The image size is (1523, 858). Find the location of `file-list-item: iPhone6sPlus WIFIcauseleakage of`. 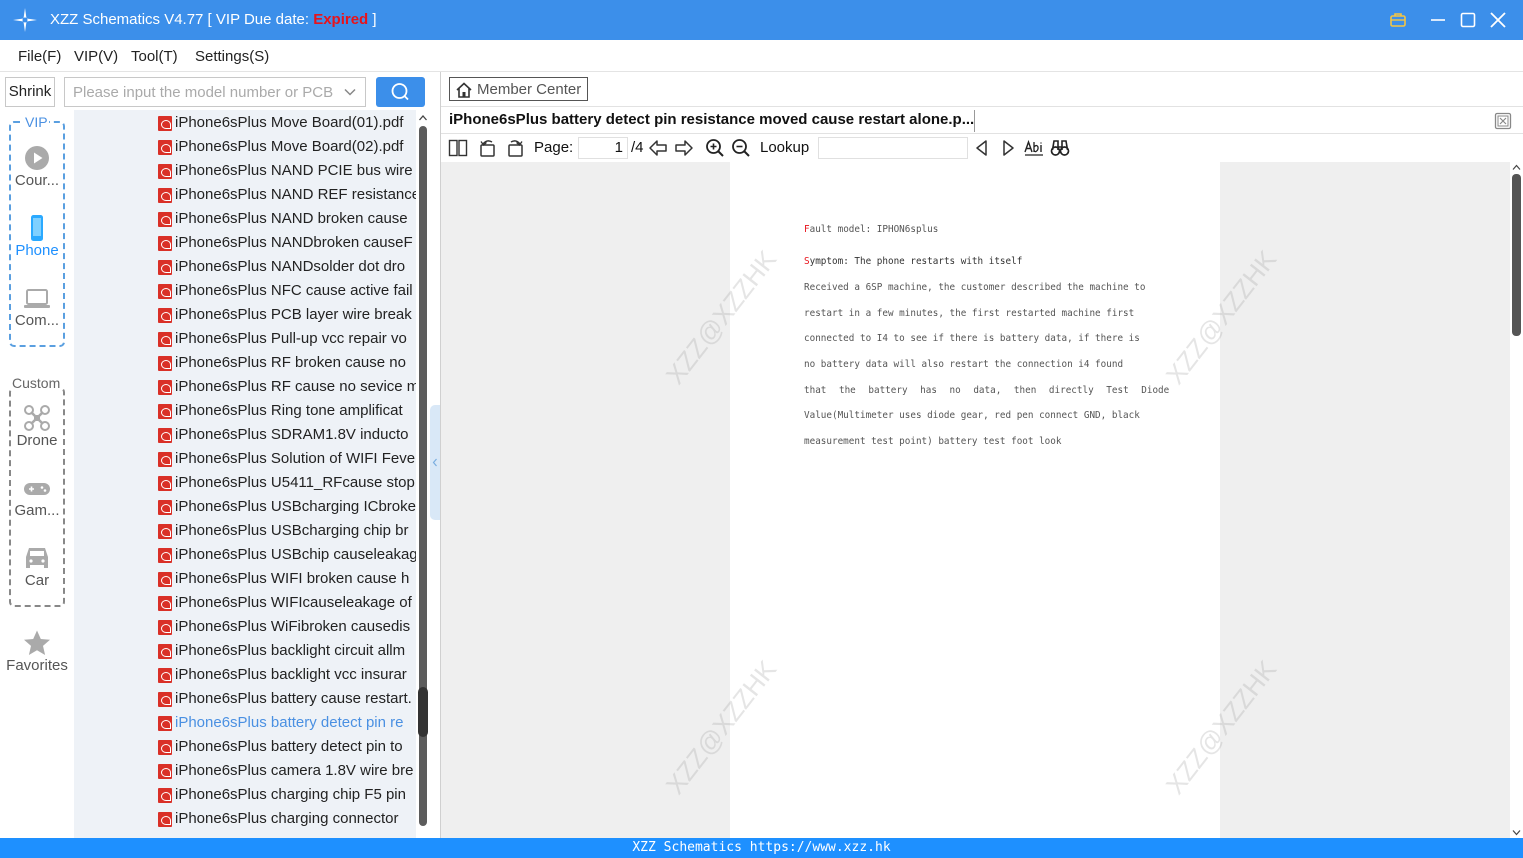

file-list-item: iPhone6sPlus WIFIcauseleakage of is located at coordinates (287, 603).